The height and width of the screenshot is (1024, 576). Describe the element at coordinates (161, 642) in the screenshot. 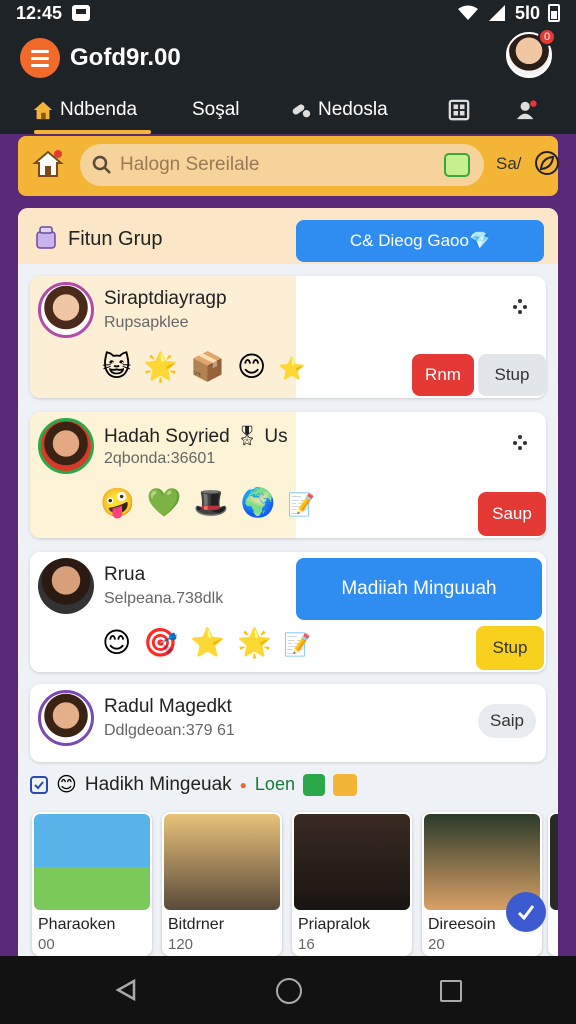

I see `bell-icon: 🎯` at that location.